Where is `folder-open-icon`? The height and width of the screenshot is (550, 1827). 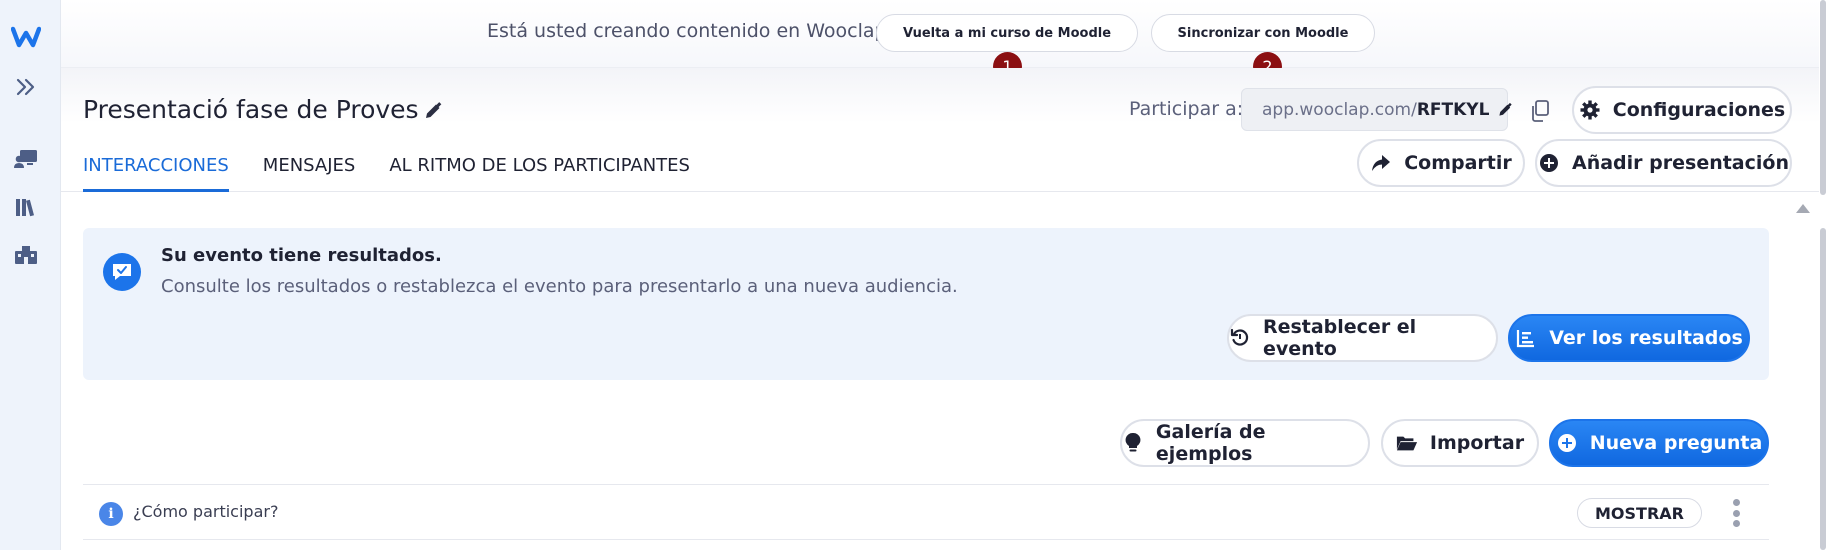
folder-open-icon is located at coordinates (1407, 443).